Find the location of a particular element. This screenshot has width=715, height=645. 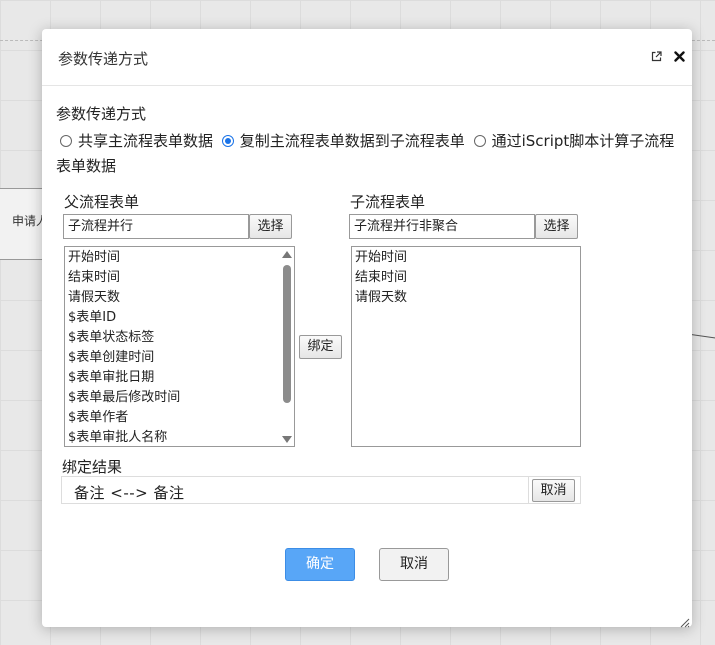

list-item: $表单状态标签 is located at coordinates (179, 338).